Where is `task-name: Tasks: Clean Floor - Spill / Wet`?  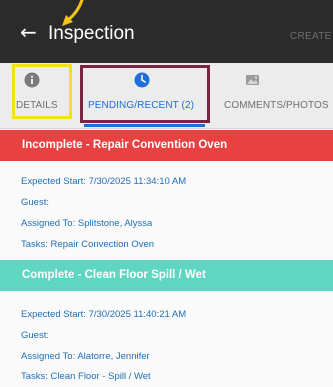 task-name: Tasks: Clean Floor - Spill / Wet is located at coordinates (86, 376).